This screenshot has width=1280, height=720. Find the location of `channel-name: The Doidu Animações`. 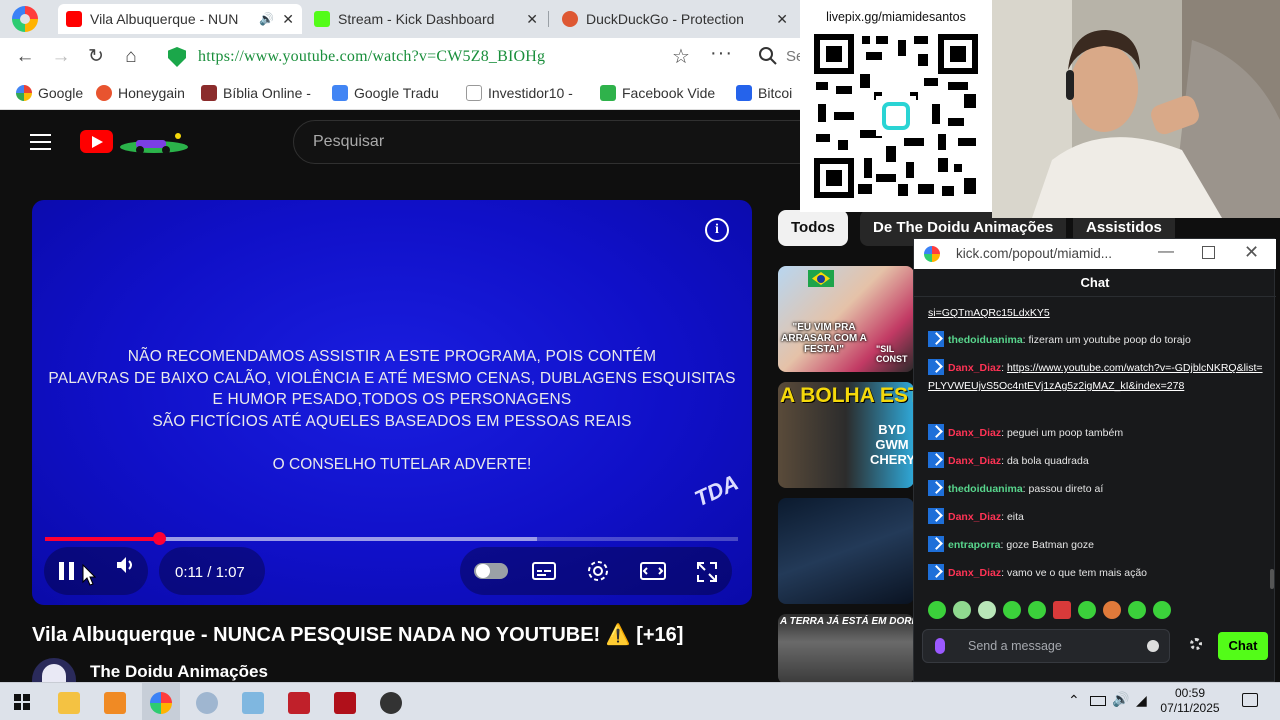

channel-name: The Doidu Animações is located at coordinates (179, 672).